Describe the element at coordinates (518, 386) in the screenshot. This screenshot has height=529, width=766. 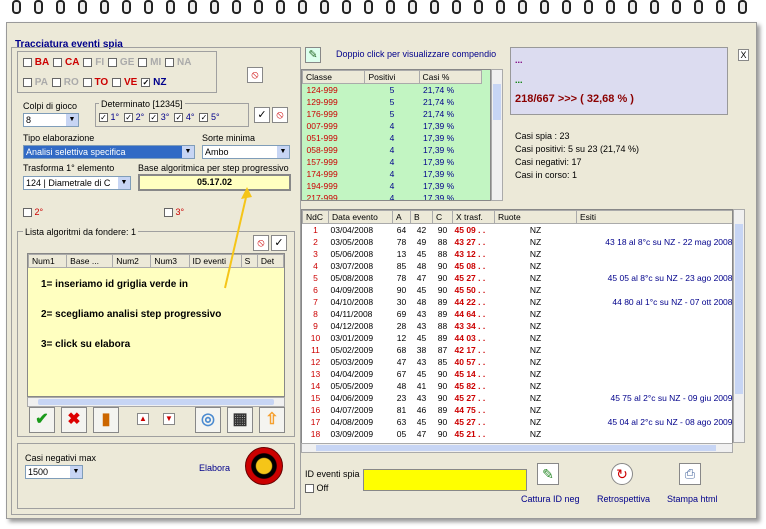
I see `table-row: 14 05/05/2009 48 41 90 45 82 . . NZ` at that location.